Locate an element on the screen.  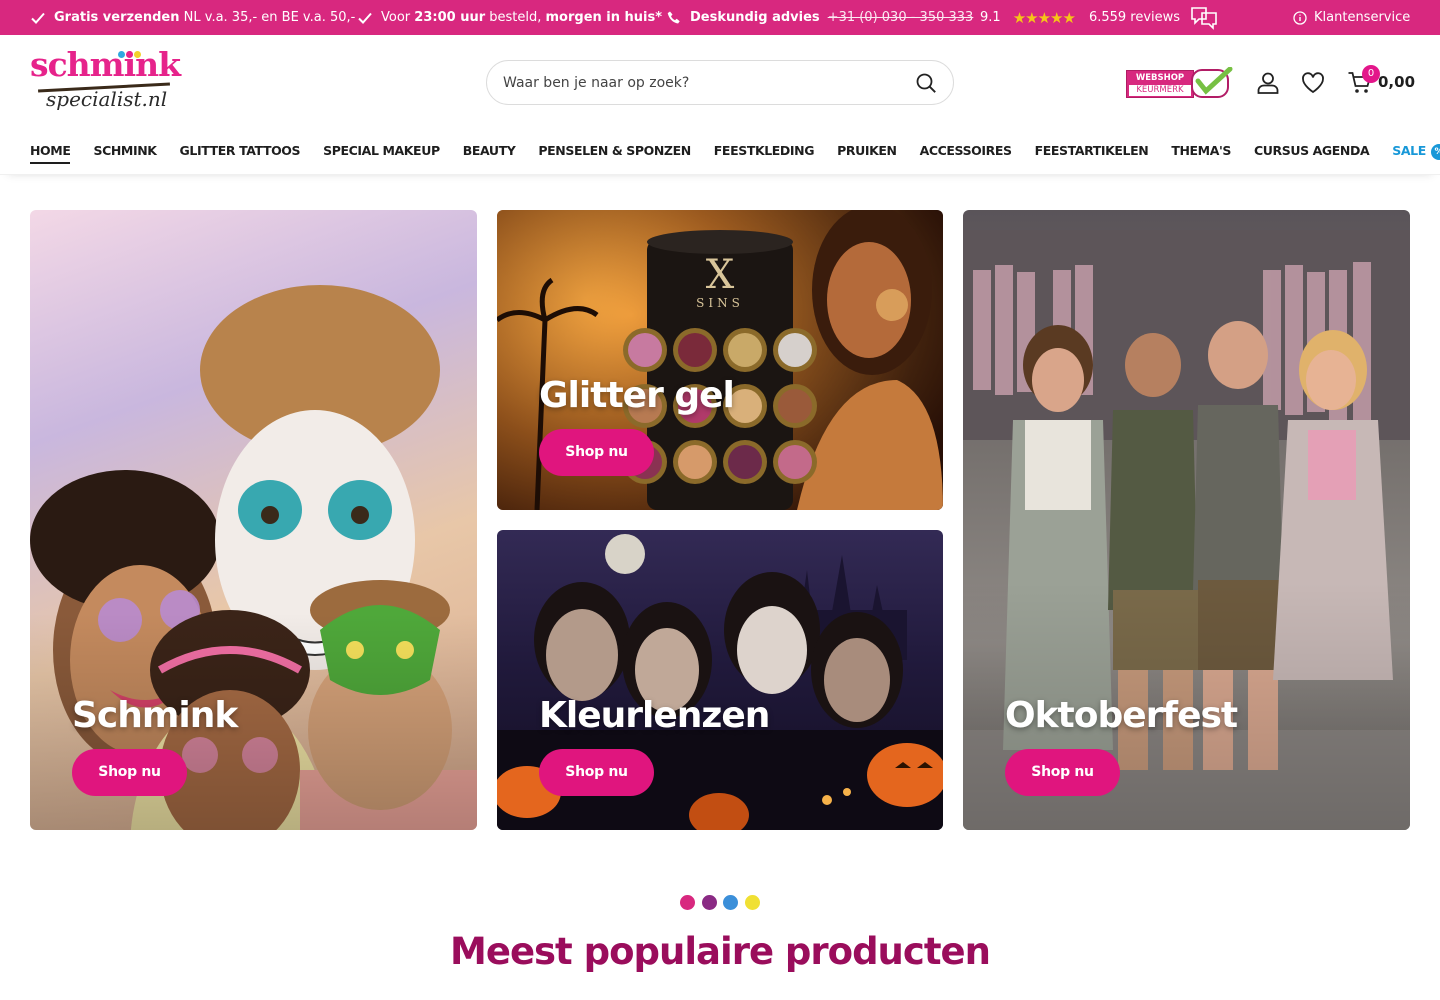
cart-total: 0,00 is located at coordinates (1396, 82).